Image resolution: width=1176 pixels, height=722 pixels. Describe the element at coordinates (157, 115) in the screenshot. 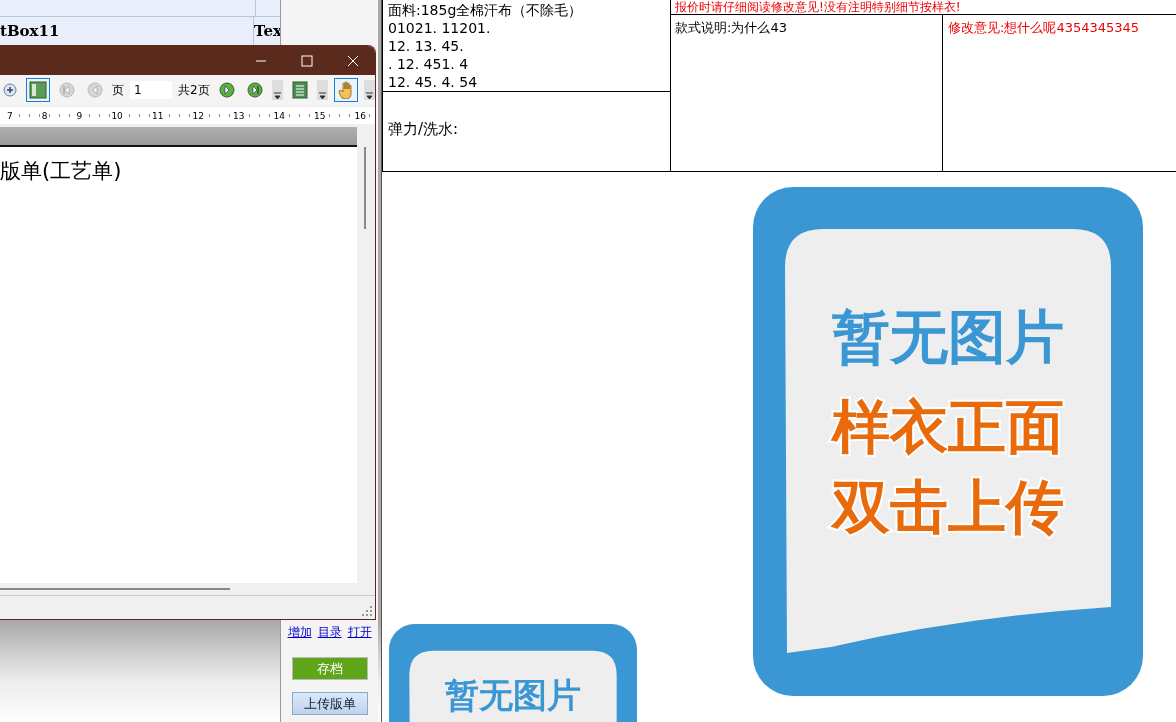

I see `ruler-number: 11` at that location.